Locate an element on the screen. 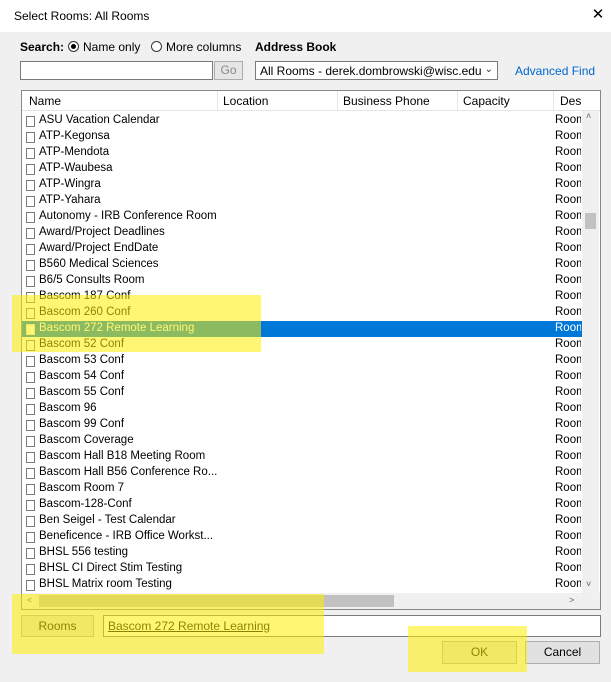  title-bar: Select Rooms: All Rooms ✕ is located at coordinates (305, 16).